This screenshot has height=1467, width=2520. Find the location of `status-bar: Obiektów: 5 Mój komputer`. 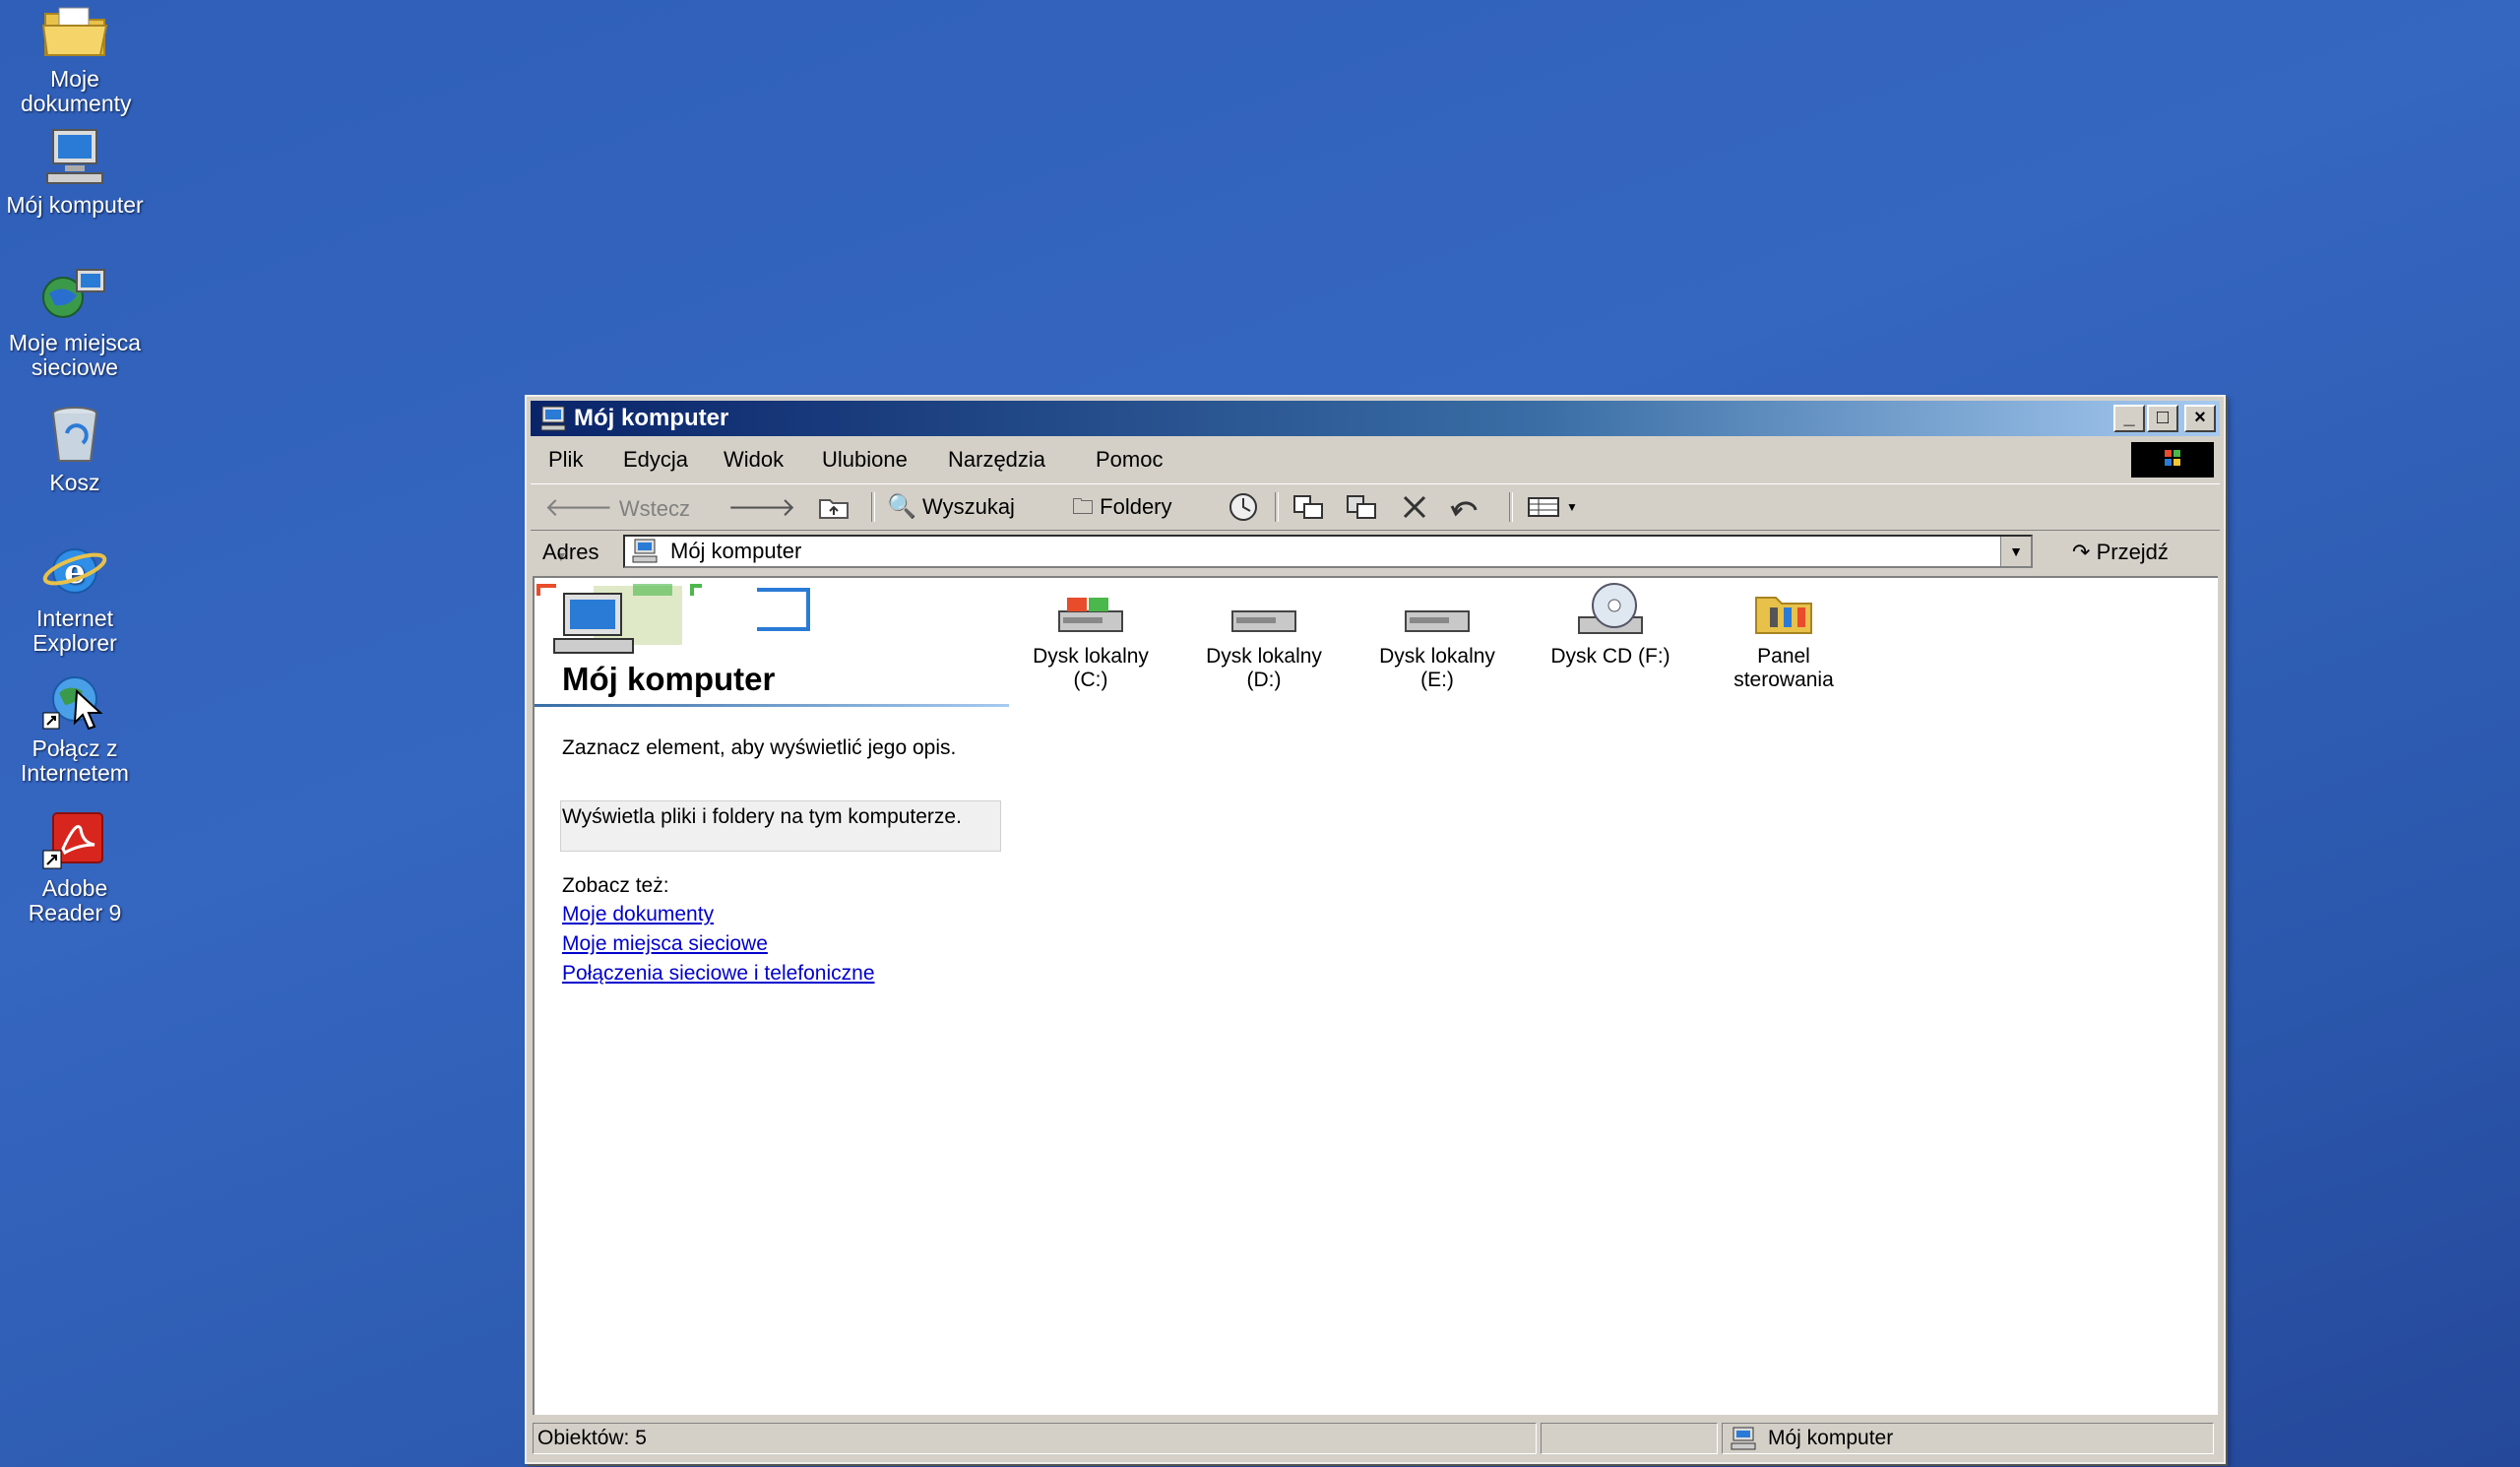

status-bar: Obiektów: 5 Mój komputer is located at coordinates (1375, 1438).